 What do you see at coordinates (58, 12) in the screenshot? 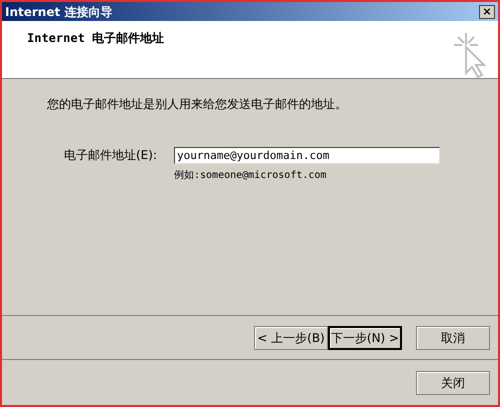
I see `window-title: Internet 连接向导` at bounding box center [58, 12].